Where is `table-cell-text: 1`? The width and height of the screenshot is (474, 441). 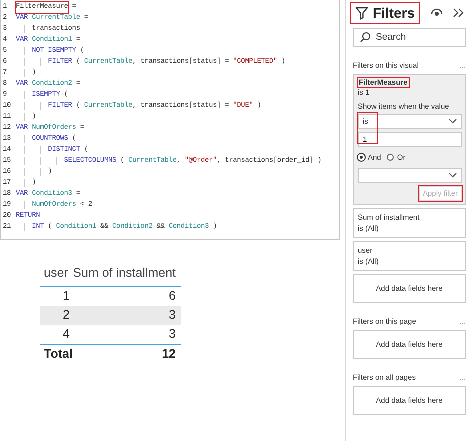 table-cell-text: 1 is located at coordinates (66, 296).